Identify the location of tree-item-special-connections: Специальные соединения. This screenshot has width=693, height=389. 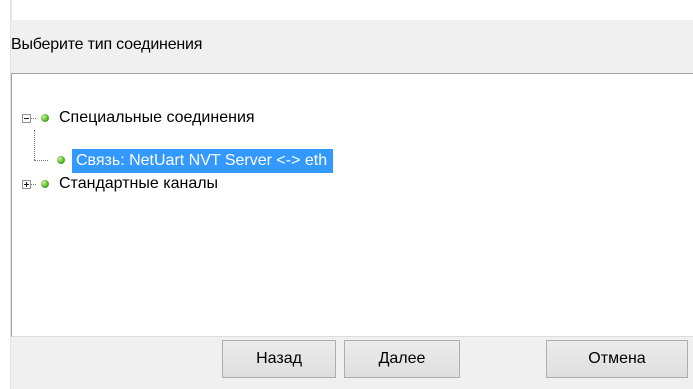
(157, 118).